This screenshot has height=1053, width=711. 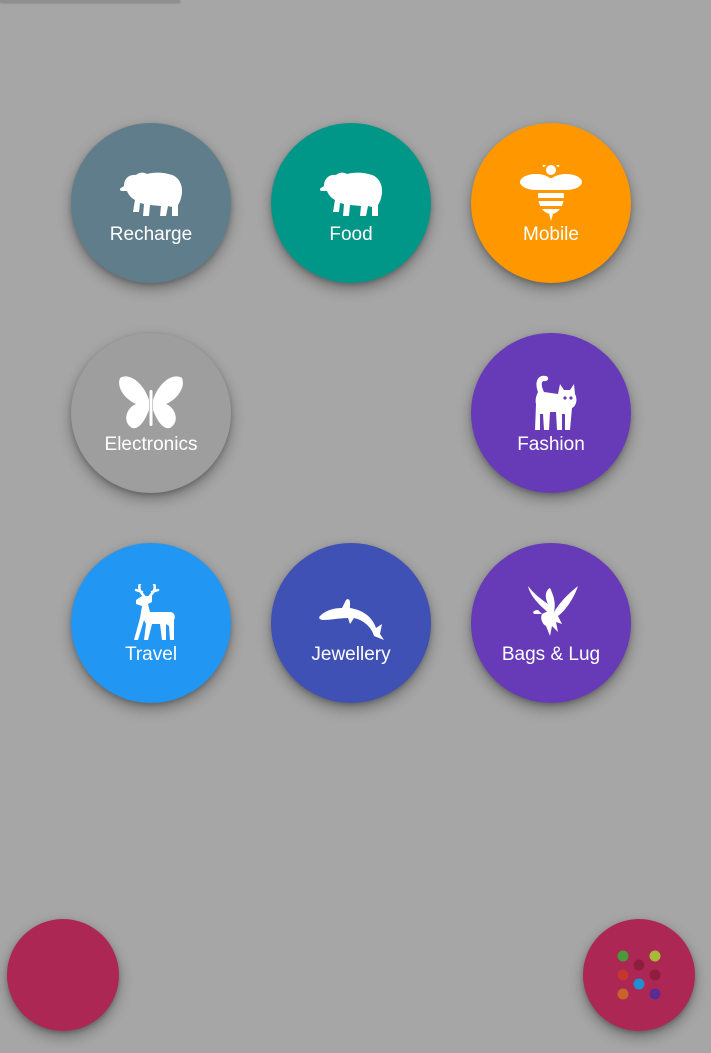 What do you see at coordinates (551, 613) in the screenshot?
I see `eagle-icon` at bounding box center [551, 613].